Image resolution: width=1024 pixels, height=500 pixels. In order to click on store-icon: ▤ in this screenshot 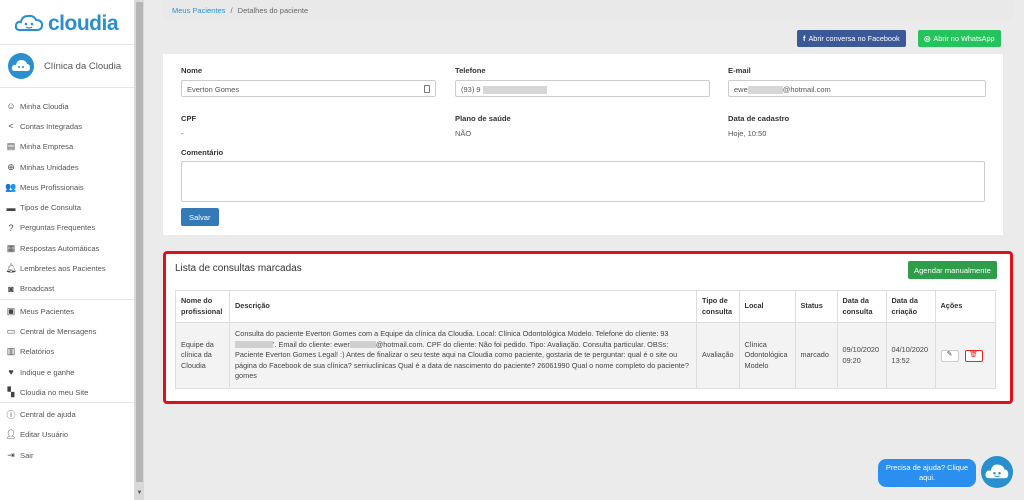, I will do `click(11, 146)`.